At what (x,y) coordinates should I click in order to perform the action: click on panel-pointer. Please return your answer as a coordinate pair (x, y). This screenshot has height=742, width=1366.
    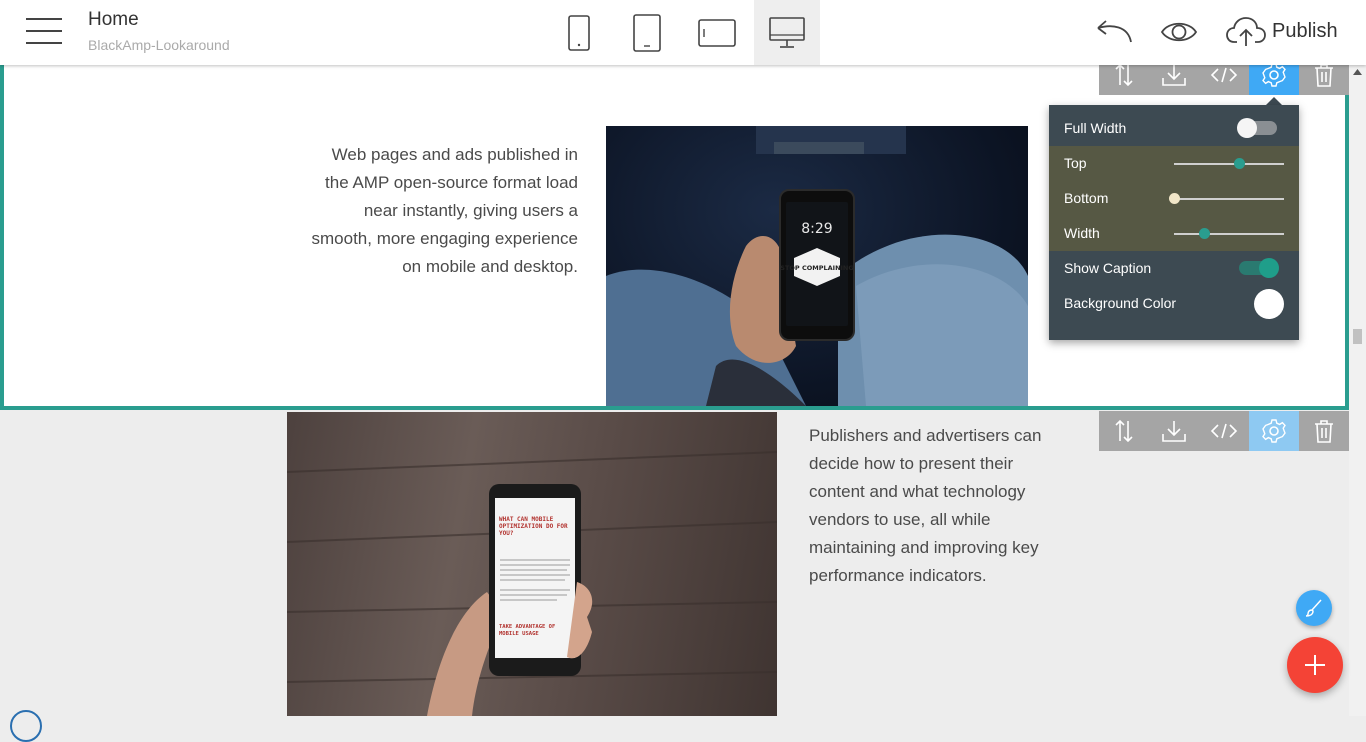
    Looking at the image, I should click on (1274, 101).